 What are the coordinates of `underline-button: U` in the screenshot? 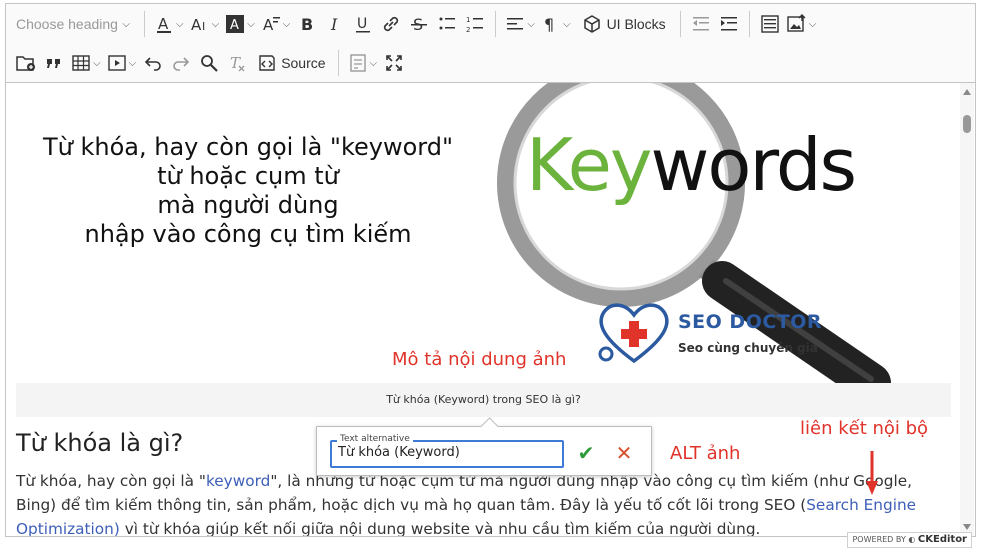 It's located at (363, 24).